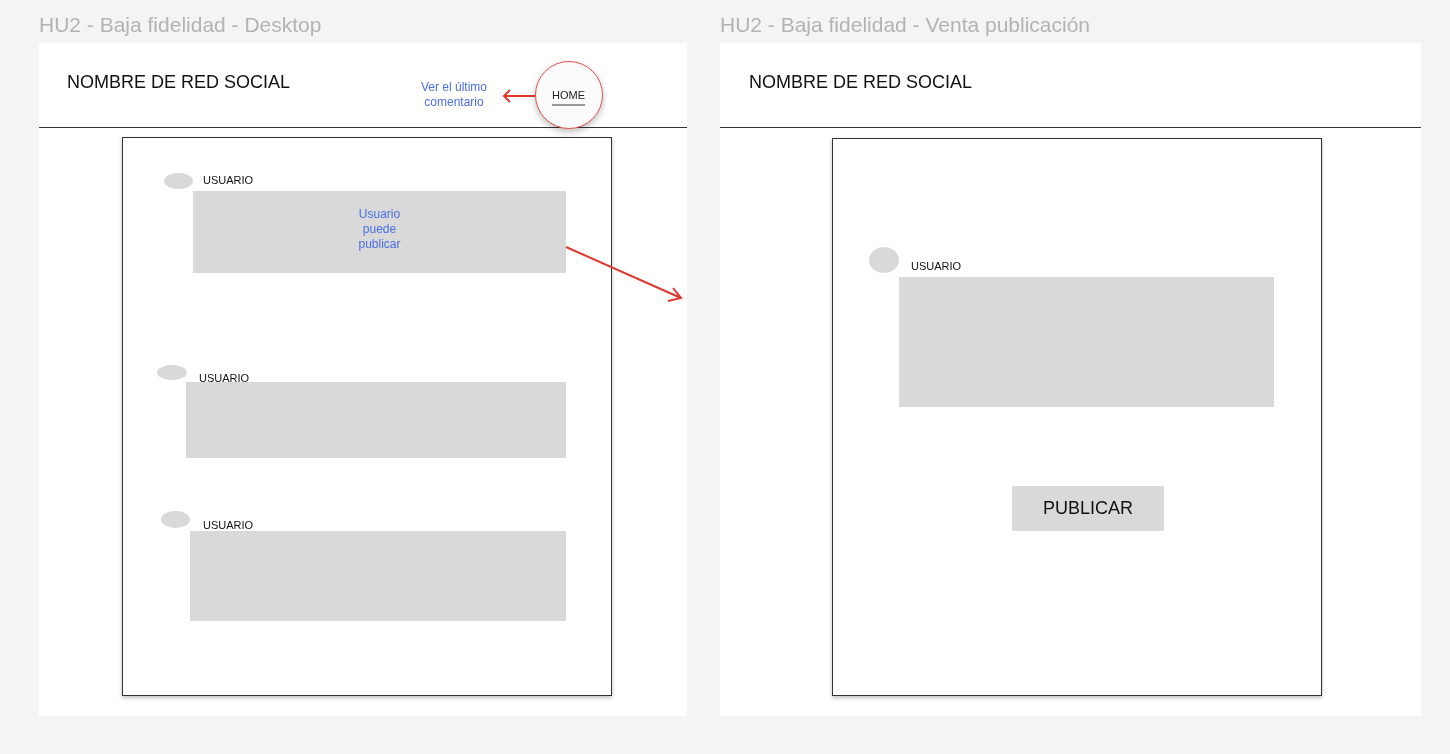  What do you see at coordinates (181, 25) in the screenshot?
I see `frame-title: HU2 - Baja fidelidad - Desktop` at bounding box center [181, 25].